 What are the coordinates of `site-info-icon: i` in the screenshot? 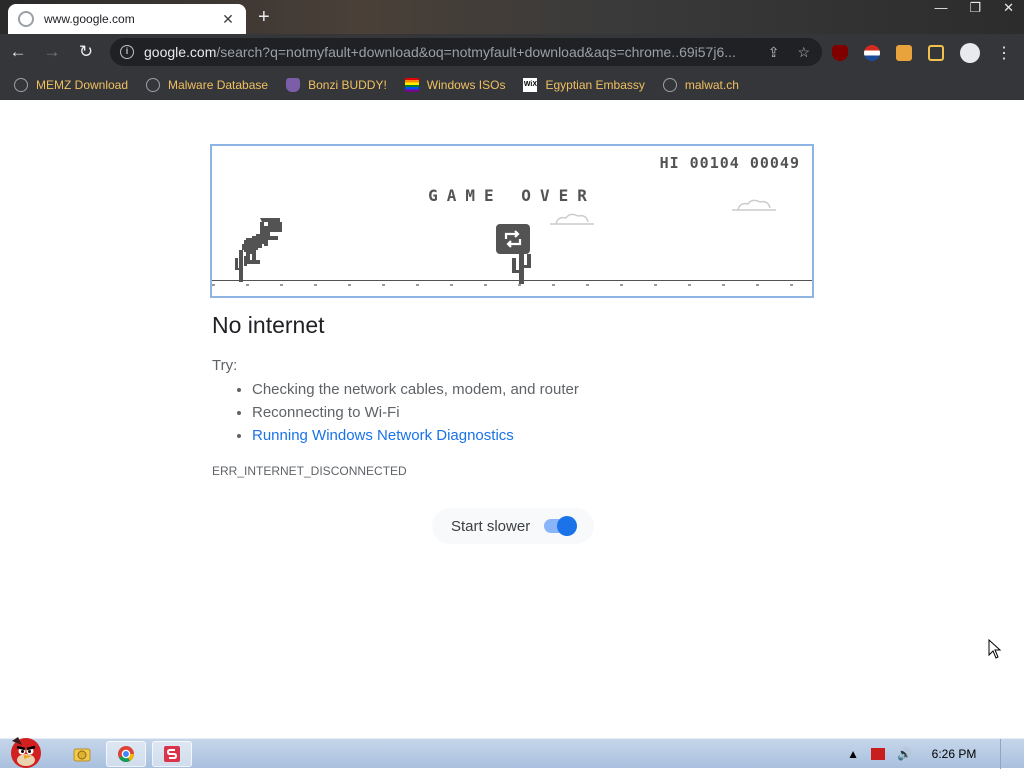 It's located at (127, 52).